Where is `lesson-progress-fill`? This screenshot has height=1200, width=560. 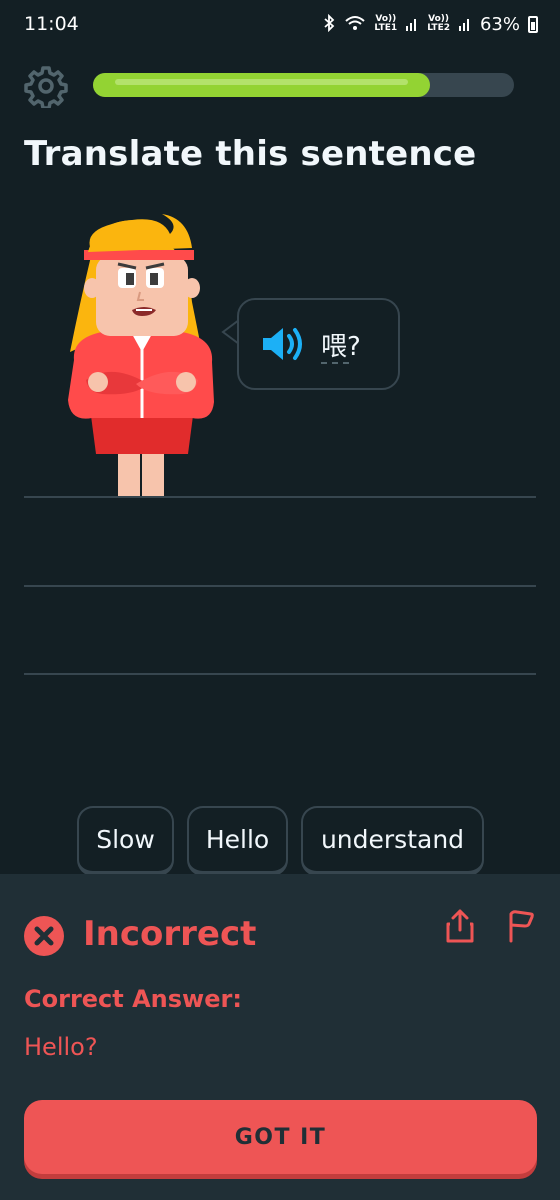
lesson-progress-fill is located at coordinates (261, 85).